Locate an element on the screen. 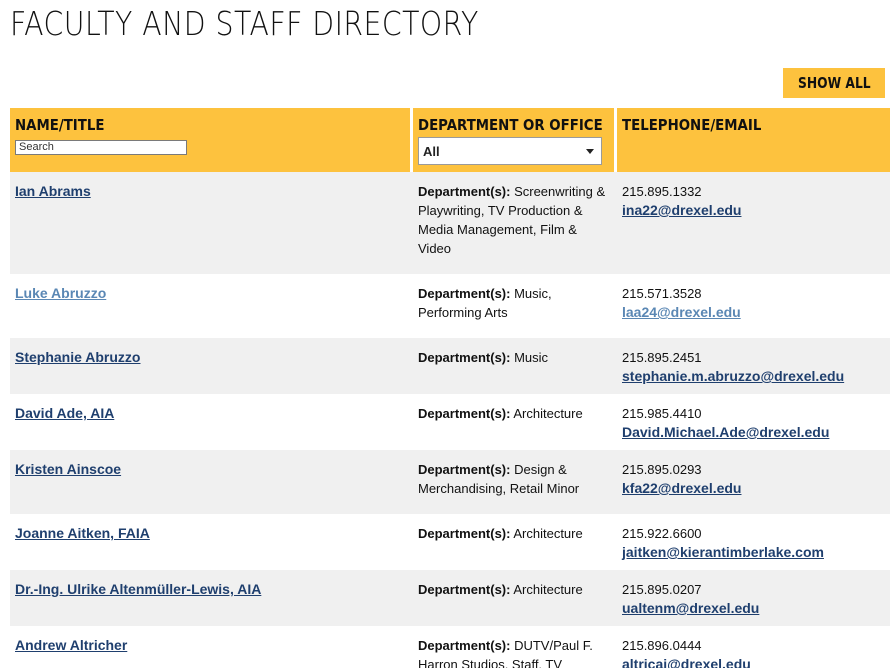  phone-number: 215.571.3528 is located at coordinates (662, 293).